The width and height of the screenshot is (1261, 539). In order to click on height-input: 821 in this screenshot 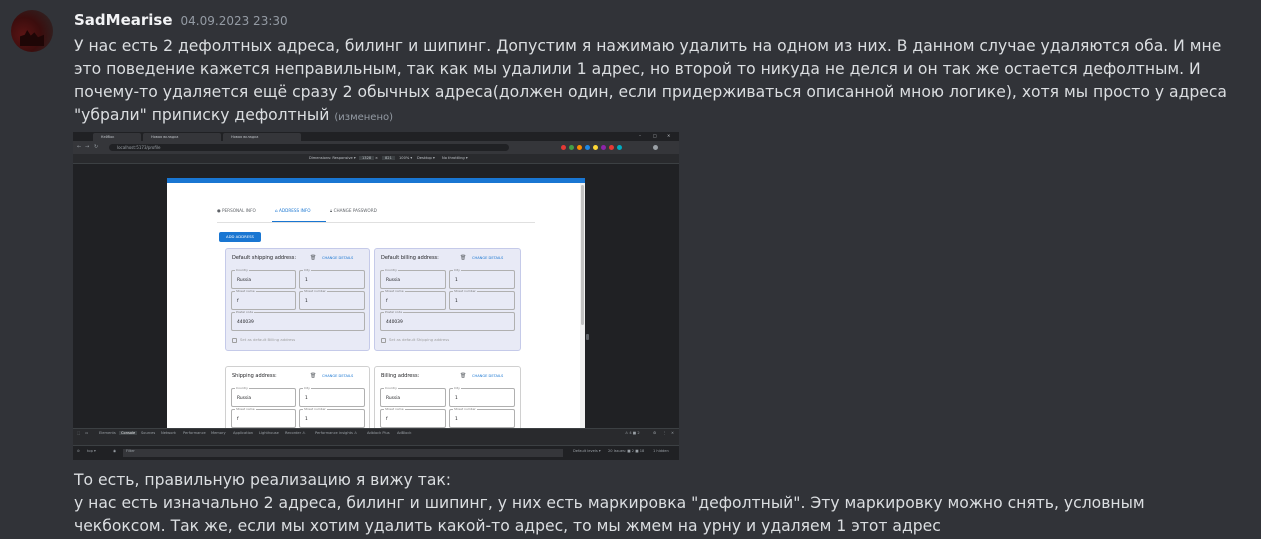, I will do `click(388, 158)`.